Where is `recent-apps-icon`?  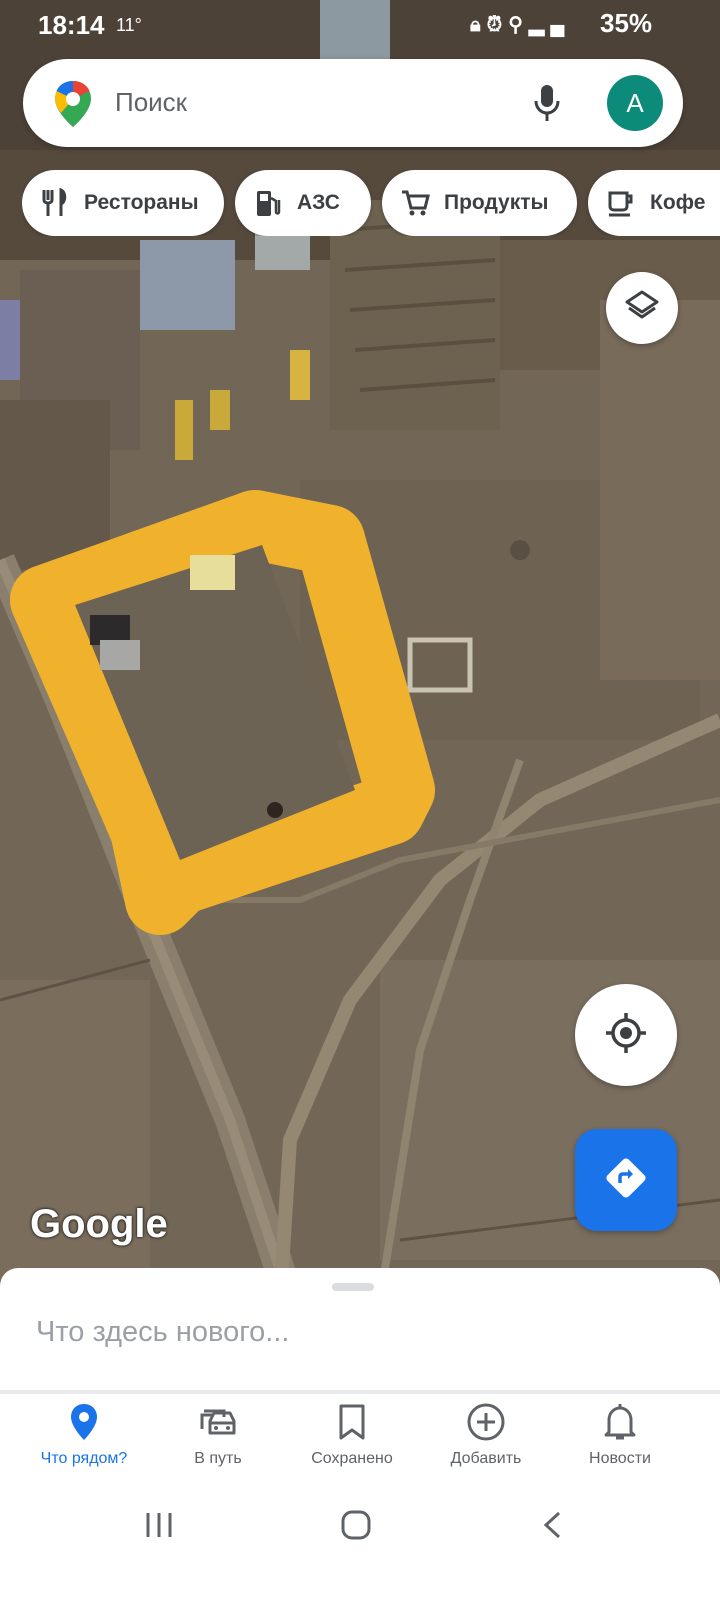
recent-apps-icon is located at coordinates (159, 1527).